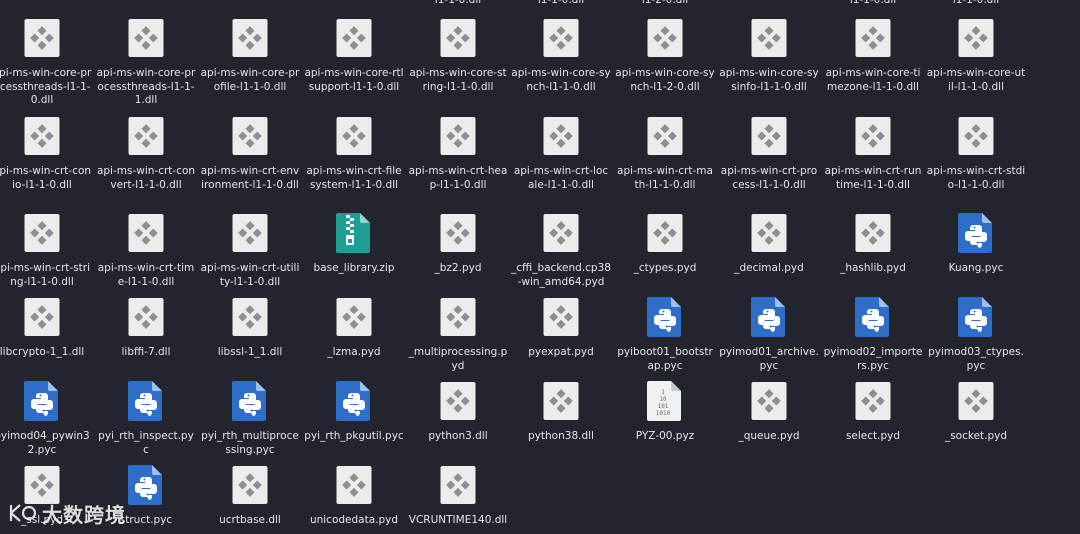  I want to click on file-item: python3.dll, so click(458, 412).